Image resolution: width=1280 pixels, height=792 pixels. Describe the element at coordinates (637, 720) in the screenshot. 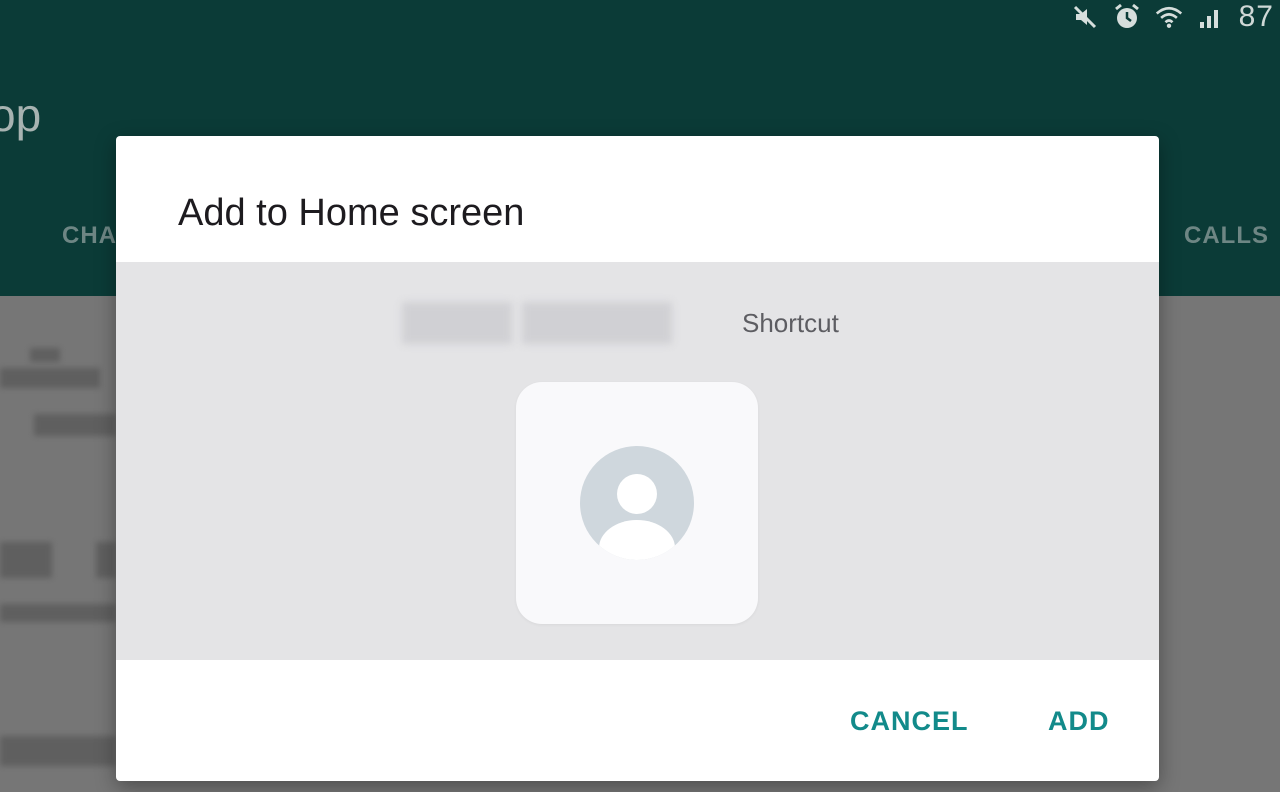

I see `dialog-actions: CANCEL ADD` at that location.